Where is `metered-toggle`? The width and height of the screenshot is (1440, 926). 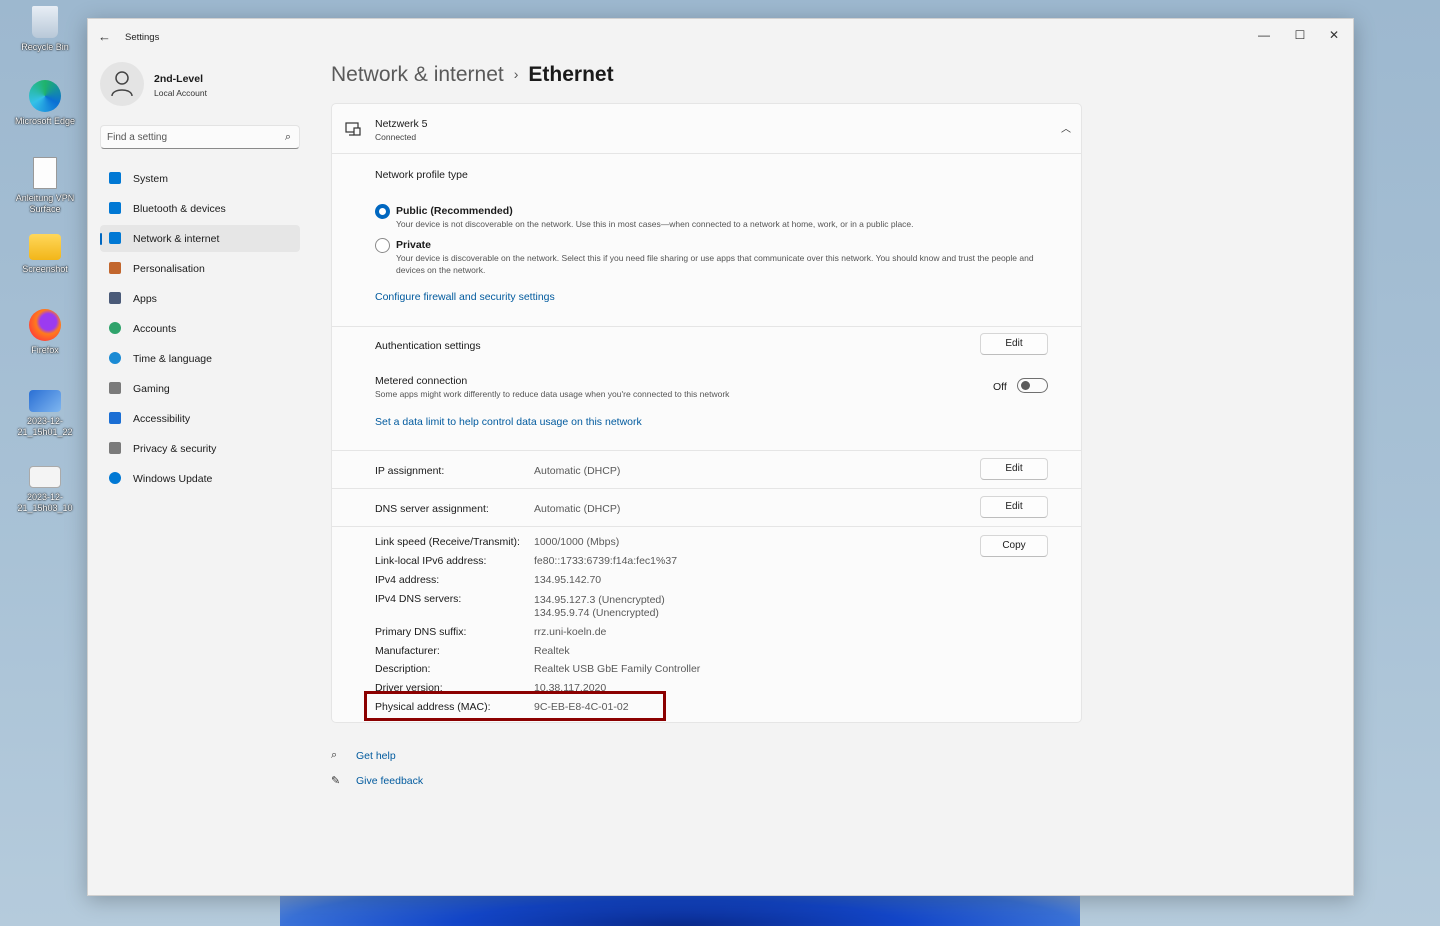 metered-toggle is located at coordinates (1032, 385).